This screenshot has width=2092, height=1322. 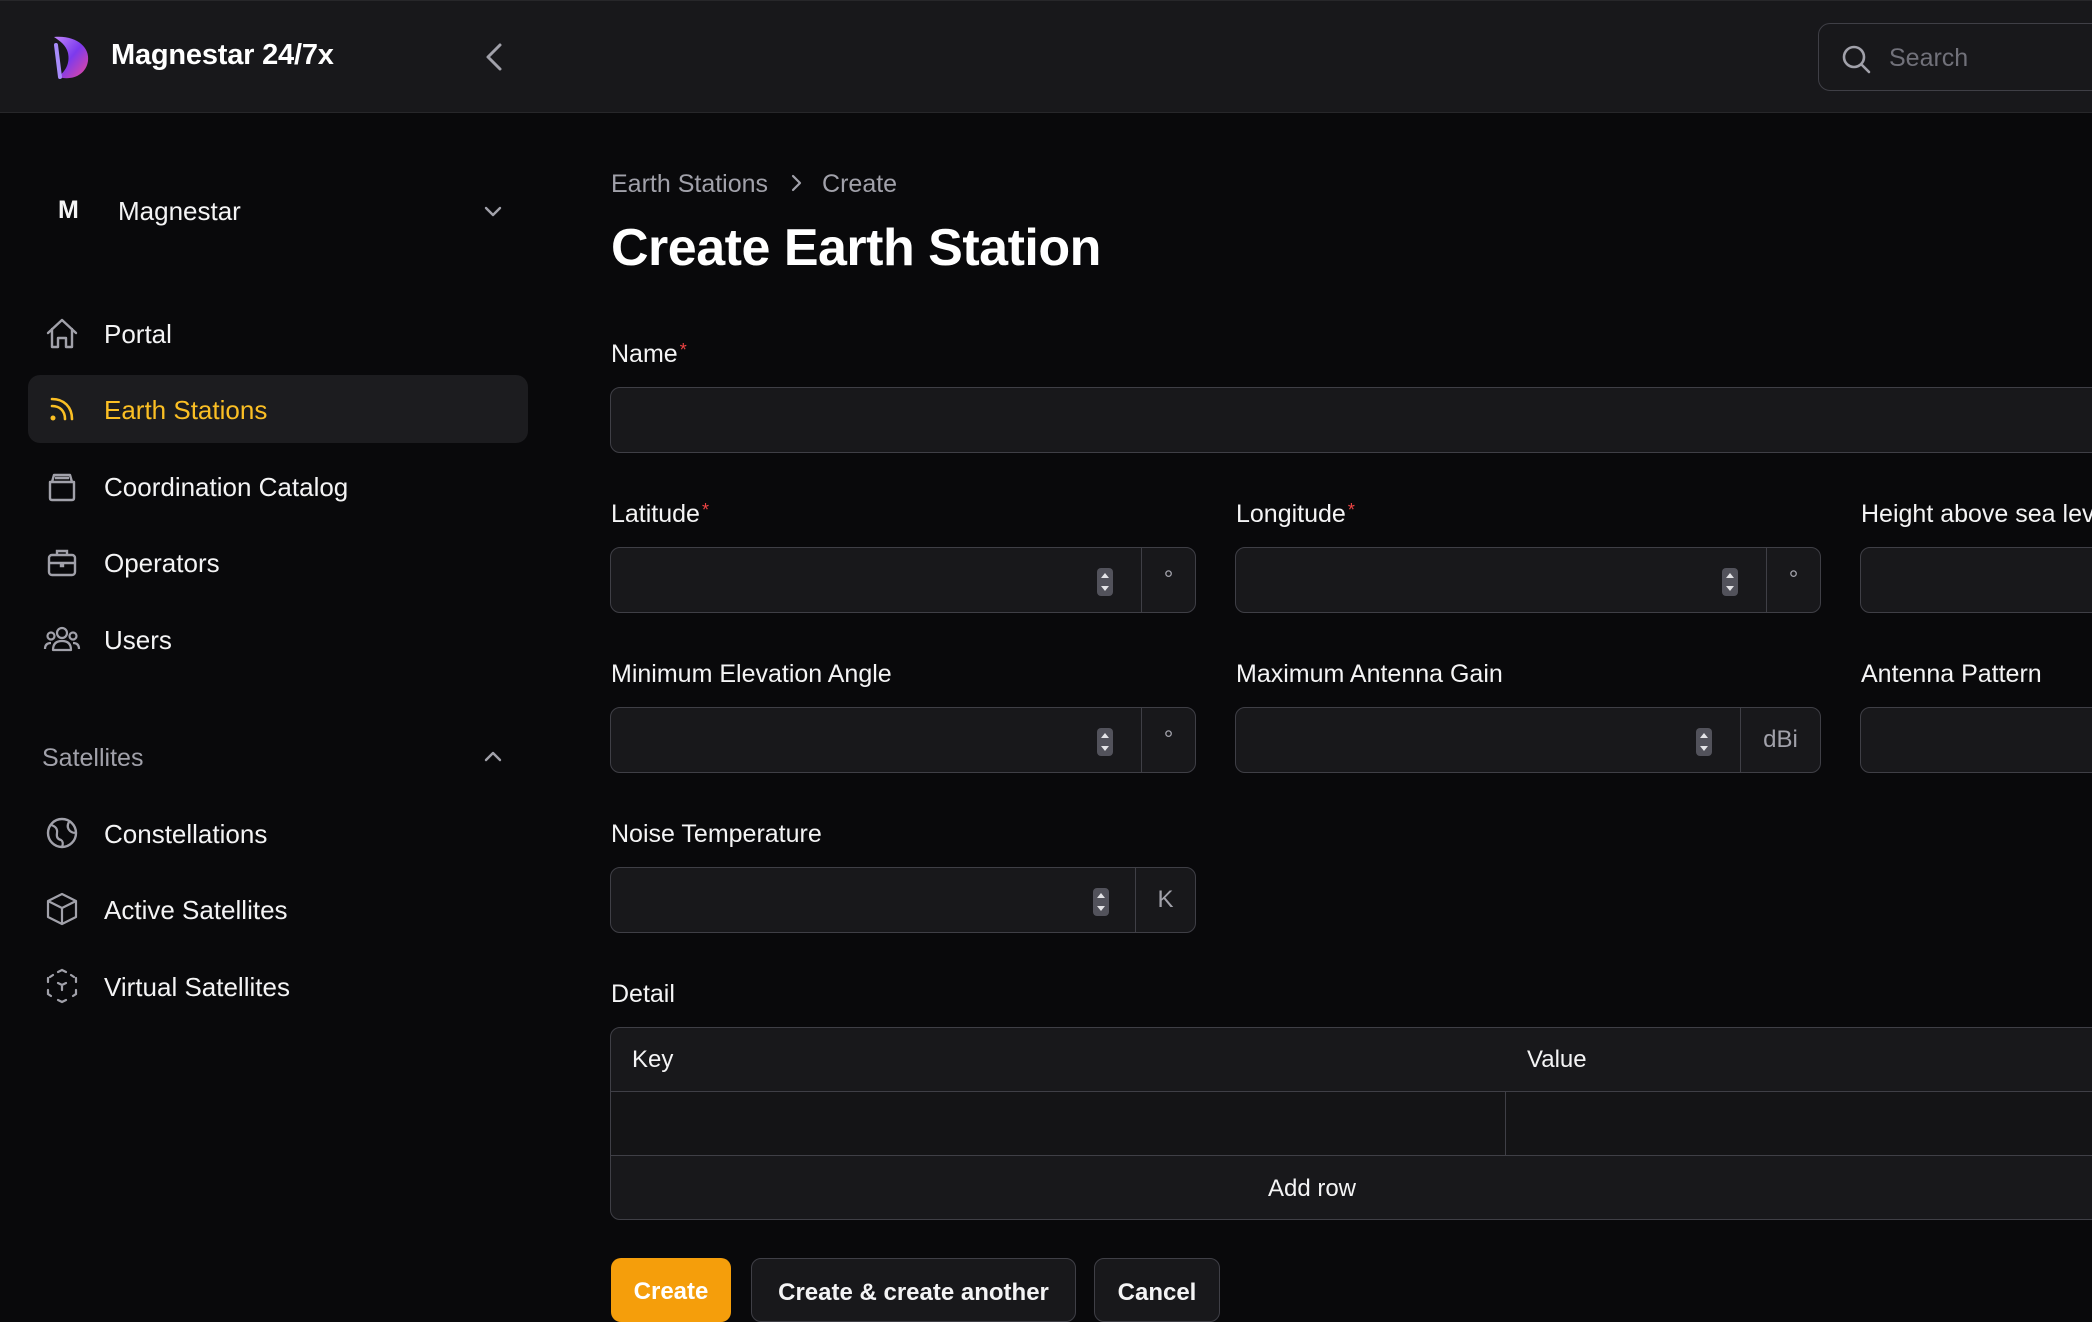 What do you see at coordinates (653, 1059) in the screenshot?
I see `key-column-header: Key` at bounding box center [653, 1059].